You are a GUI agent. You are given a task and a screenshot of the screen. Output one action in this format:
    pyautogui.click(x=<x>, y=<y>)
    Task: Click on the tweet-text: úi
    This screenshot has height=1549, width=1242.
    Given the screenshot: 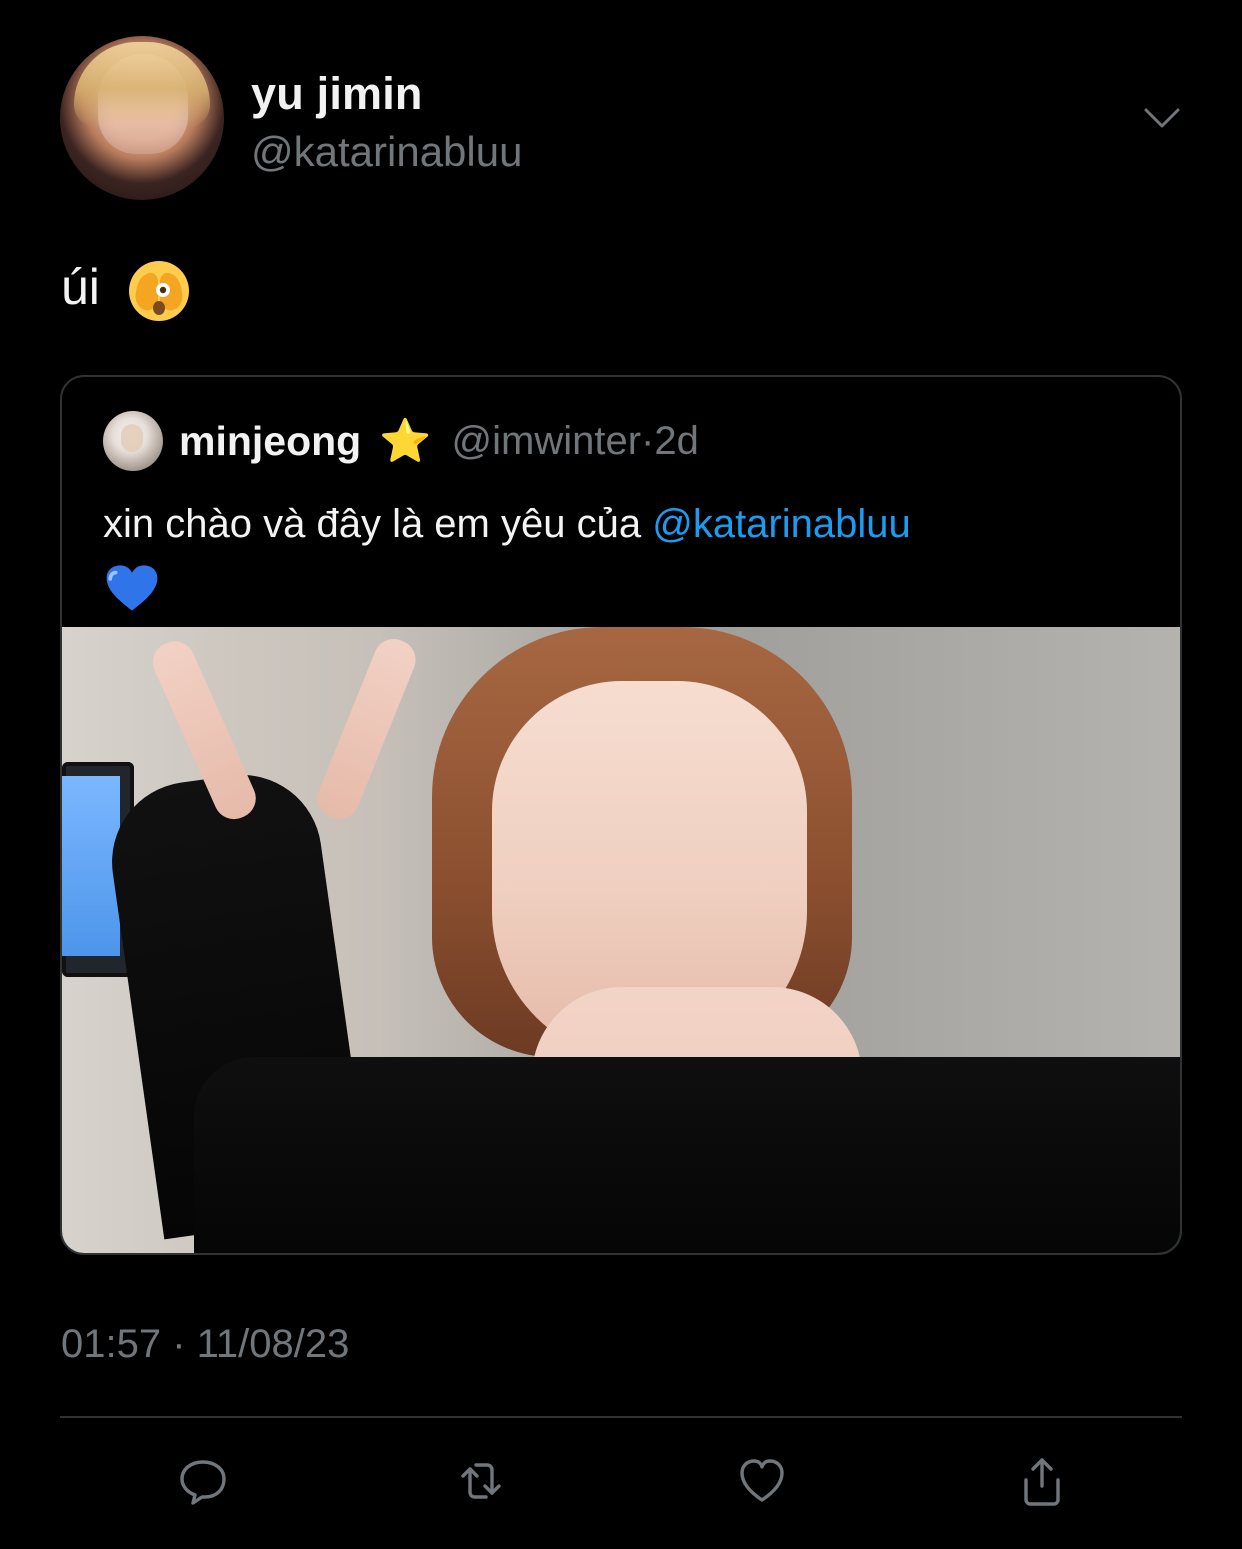 What is the action you would take?
    pyautogui.click(x=126, y=288)
    